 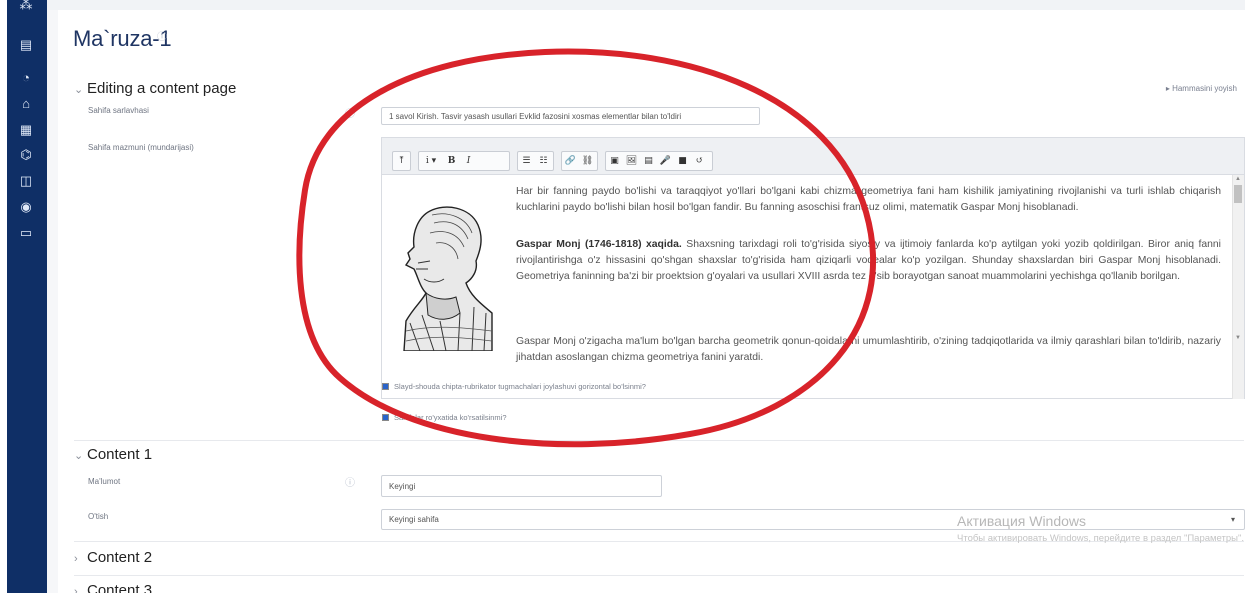 I want to click on page-title-label: Sahifa sarlavhasi, so click(x=118, y=110).